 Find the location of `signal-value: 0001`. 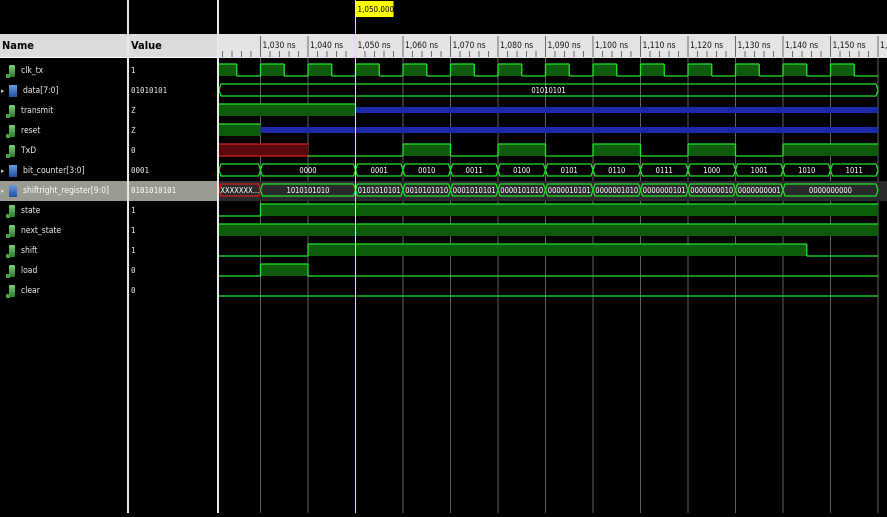

signal-value: 0001 is located at coordinates (173, 171).